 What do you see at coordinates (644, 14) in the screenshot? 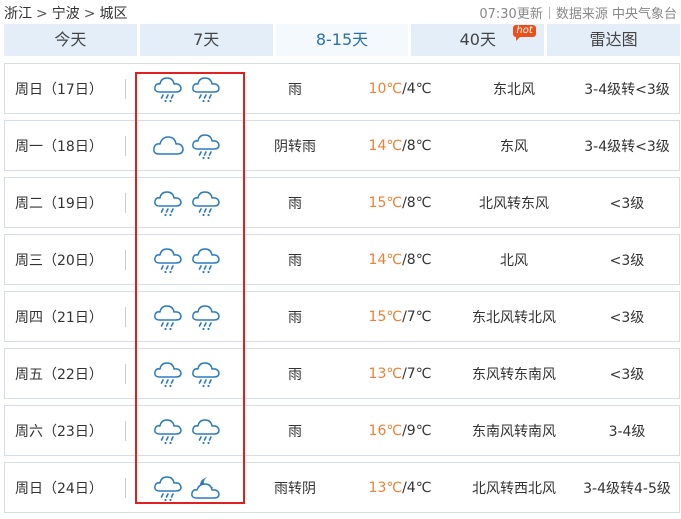
I see `source-name: 中央气象台` at bounding box center [644, 14].